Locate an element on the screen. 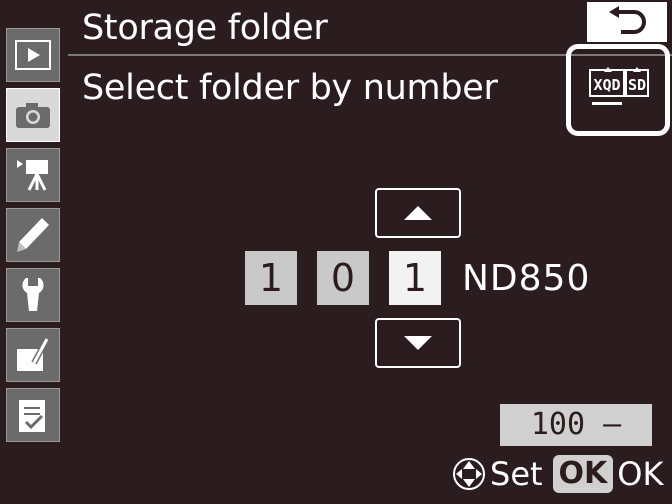  playback-icon is located at coordinates (33, 55).